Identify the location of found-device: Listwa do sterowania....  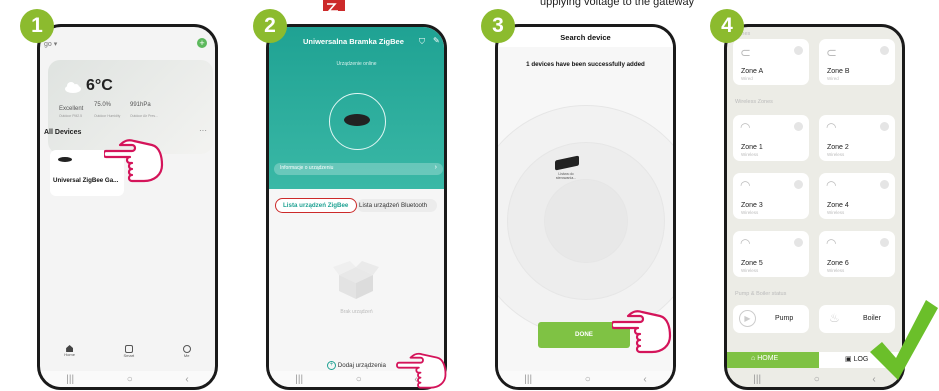
(568, 167).